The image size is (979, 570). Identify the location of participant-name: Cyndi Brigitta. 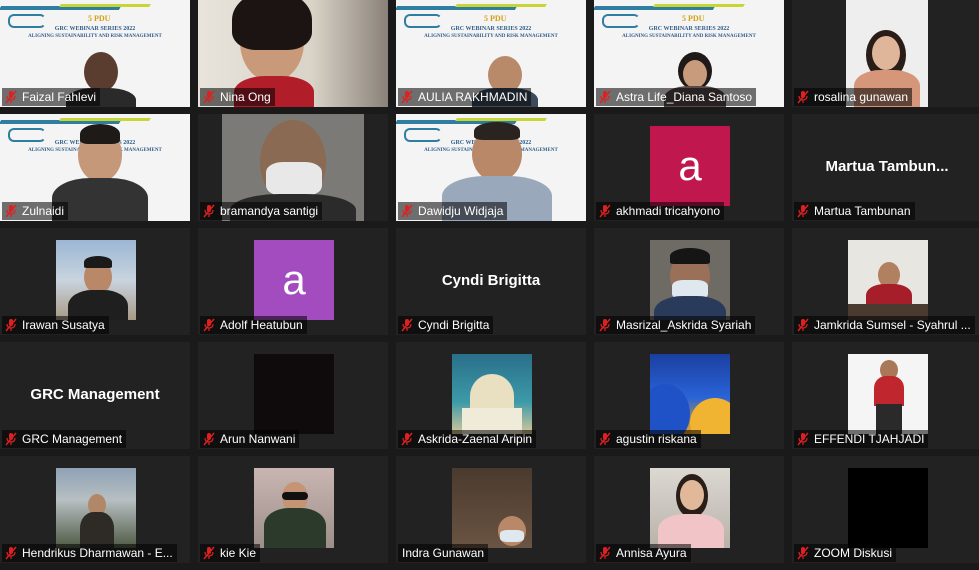
(454, 325).